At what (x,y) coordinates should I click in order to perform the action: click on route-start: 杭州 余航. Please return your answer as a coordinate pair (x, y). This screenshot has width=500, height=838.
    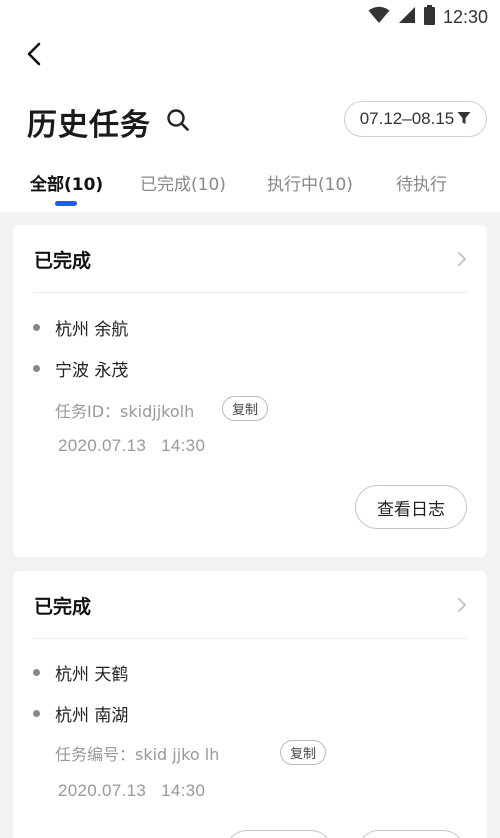
    Looking at the image, I should click on (80, 327).